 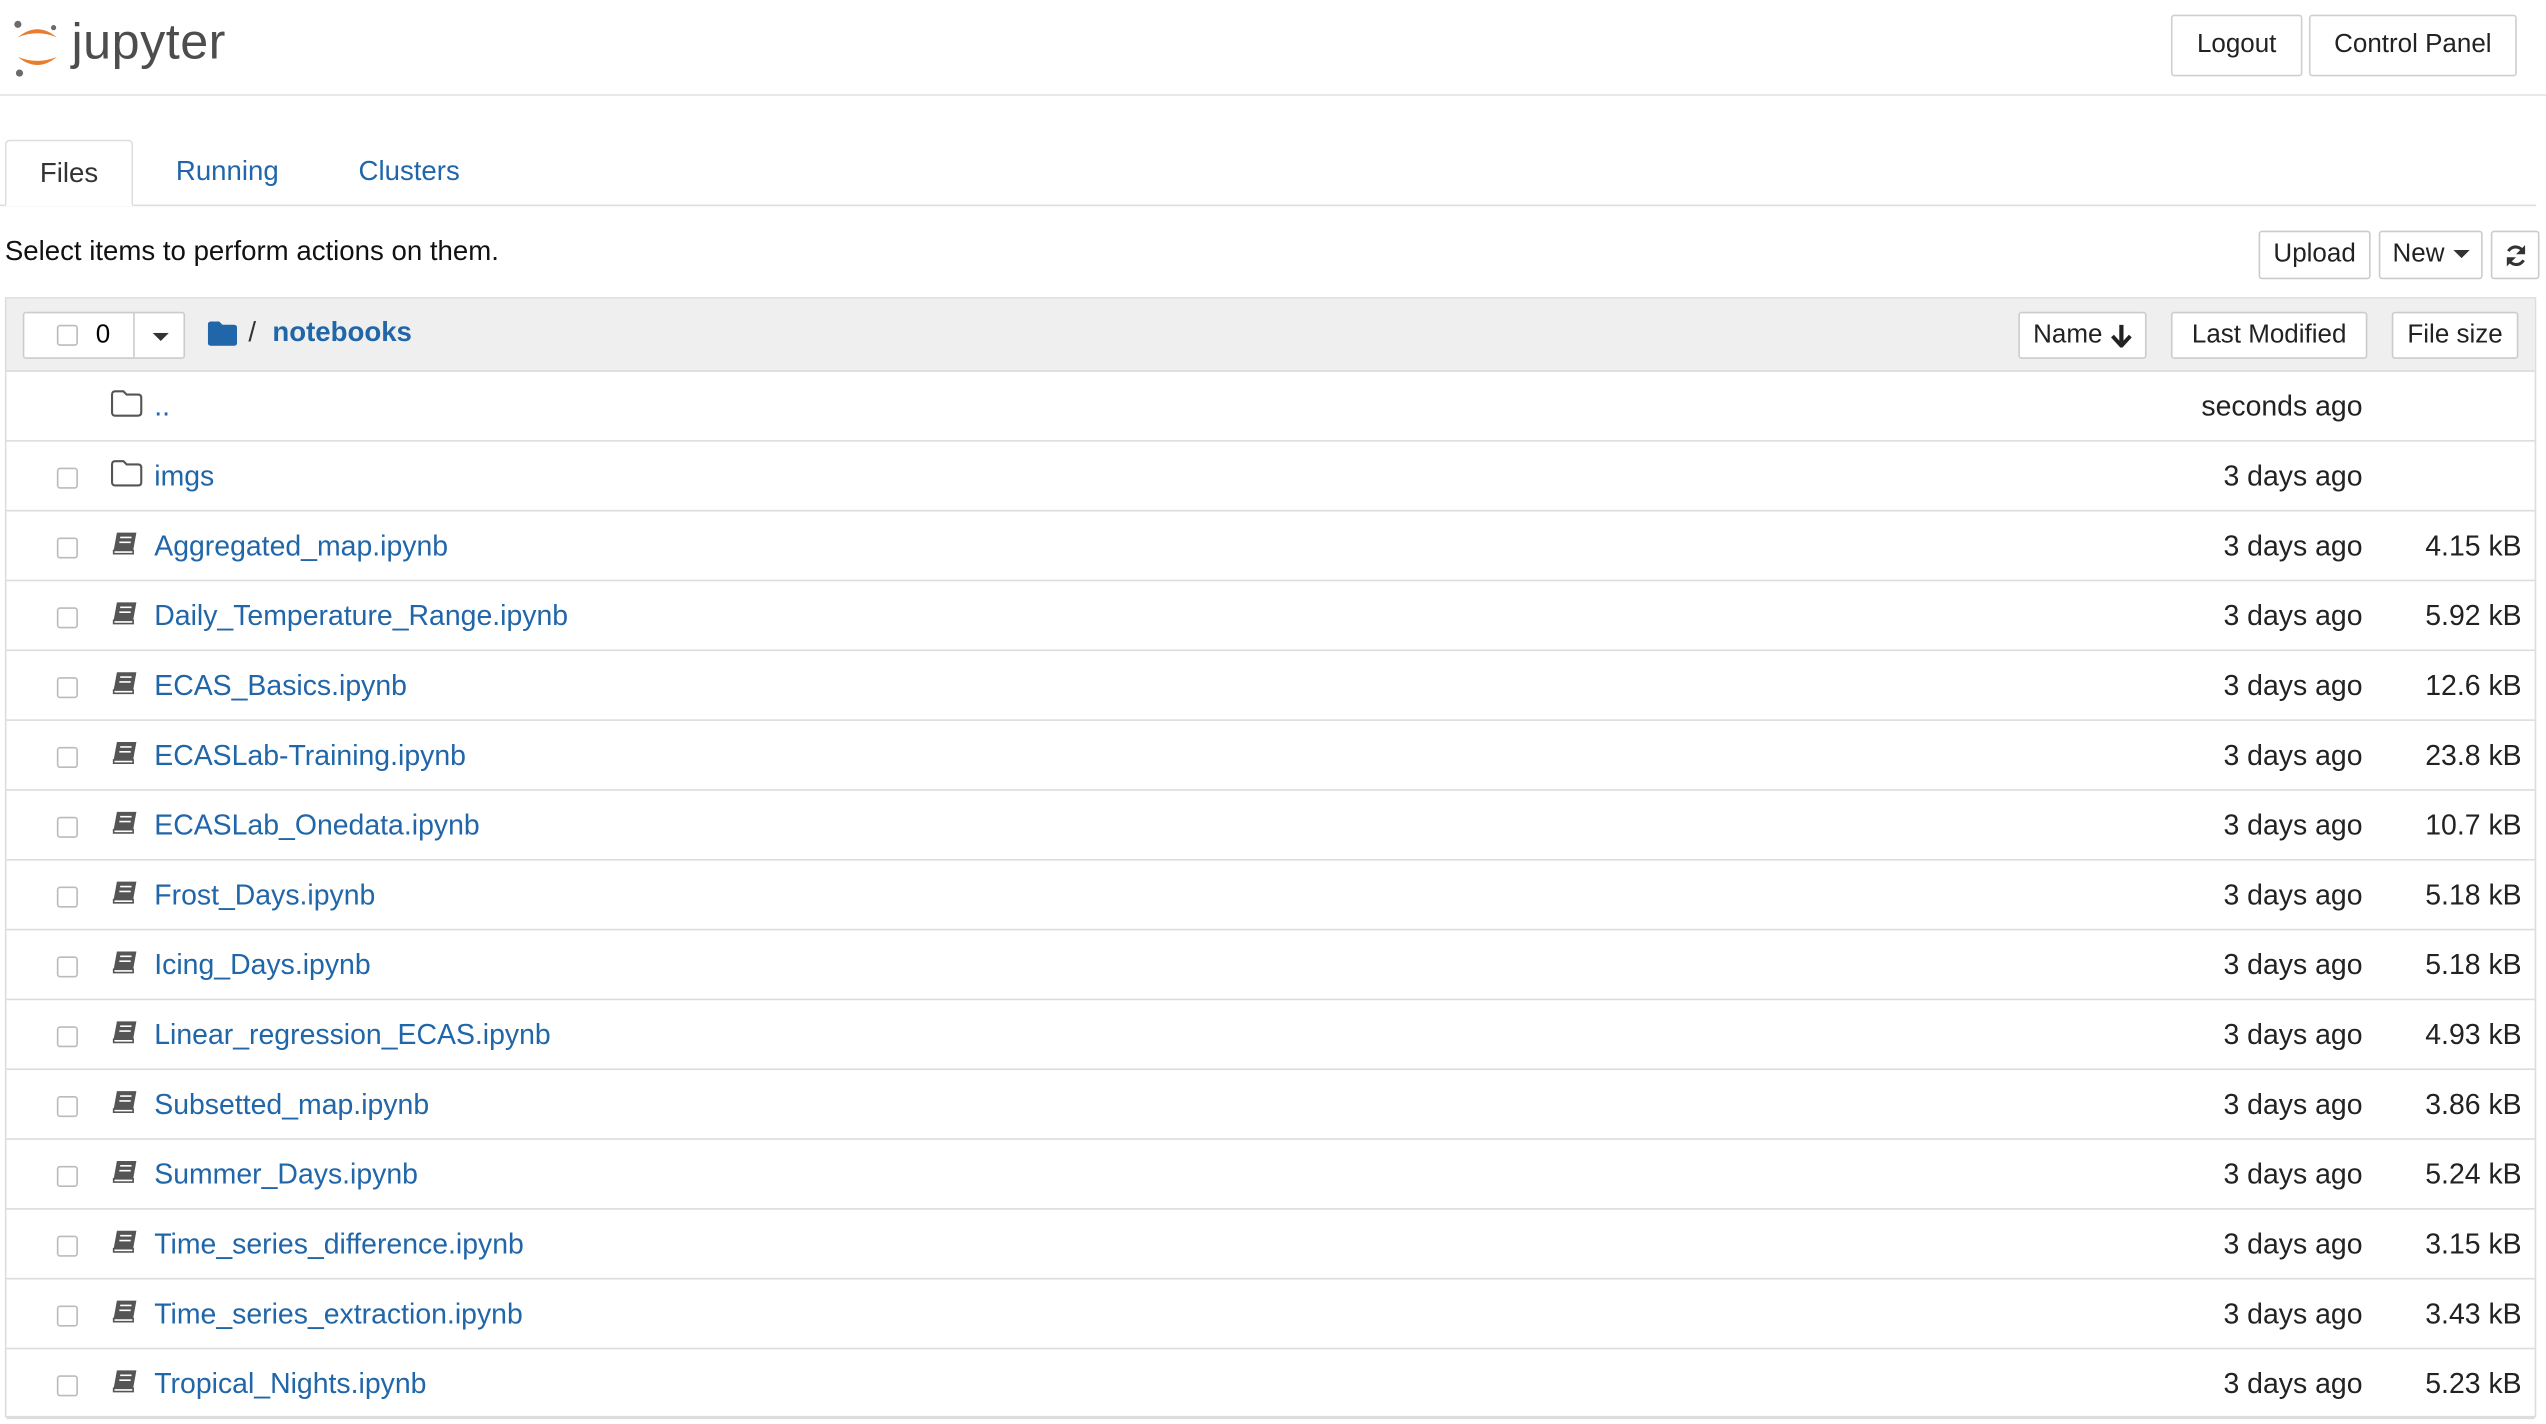 I want to click on file-name-link: ECAS_Basics.ipynb, so click(x=280, y=686).